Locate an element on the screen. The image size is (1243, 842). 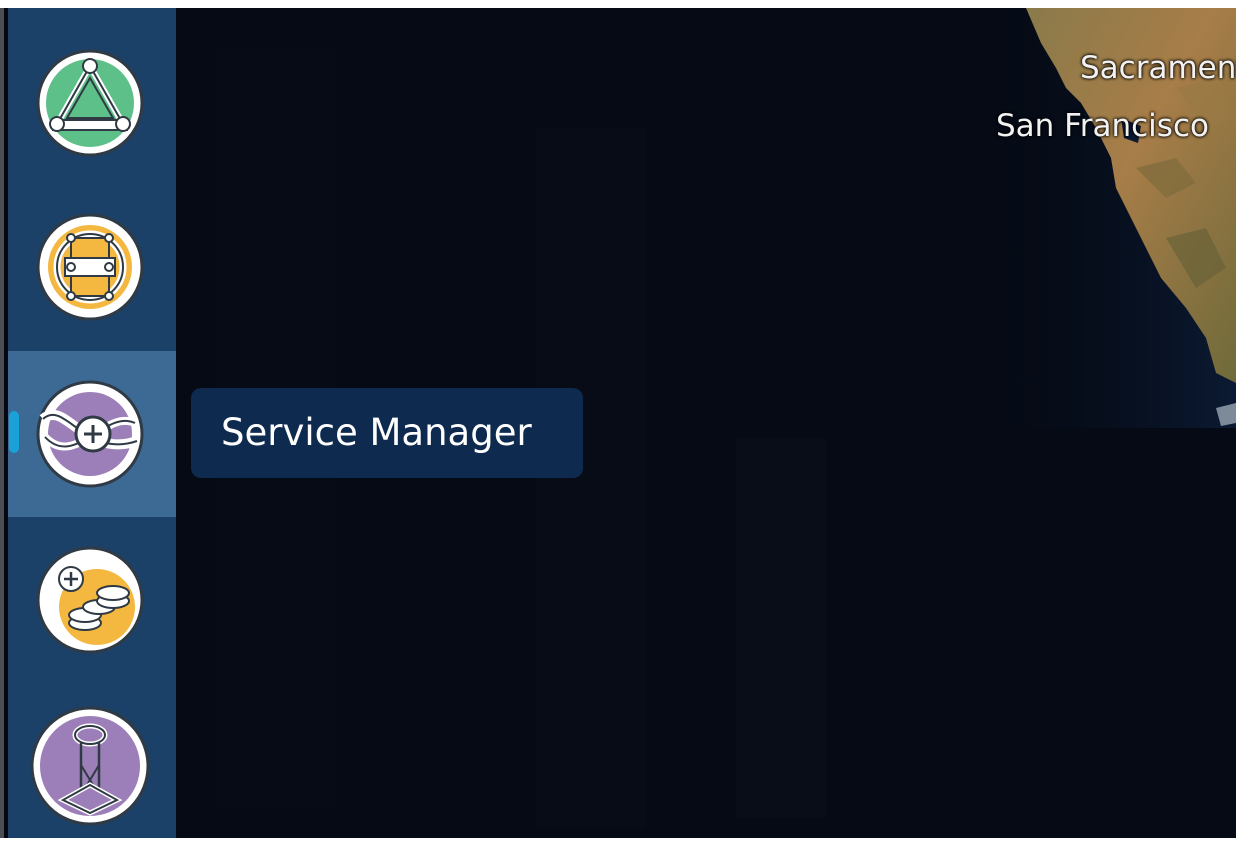
active-indicator is located at coordinates (14, 432).